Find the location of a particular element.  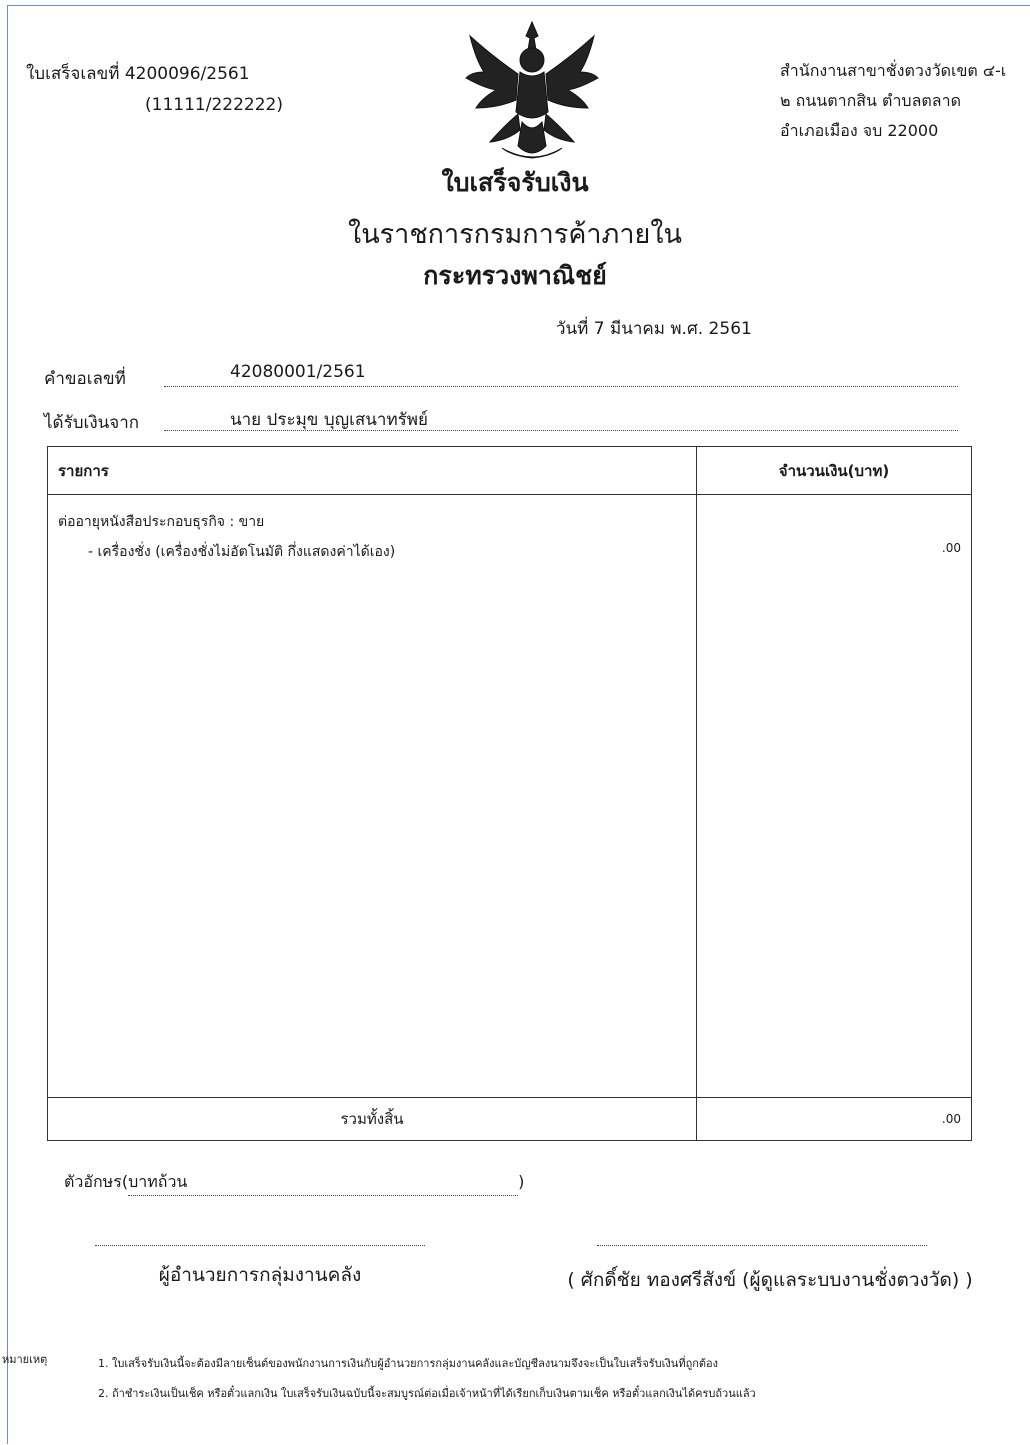

item-amount: .00 is located at coordinates (834, 796).